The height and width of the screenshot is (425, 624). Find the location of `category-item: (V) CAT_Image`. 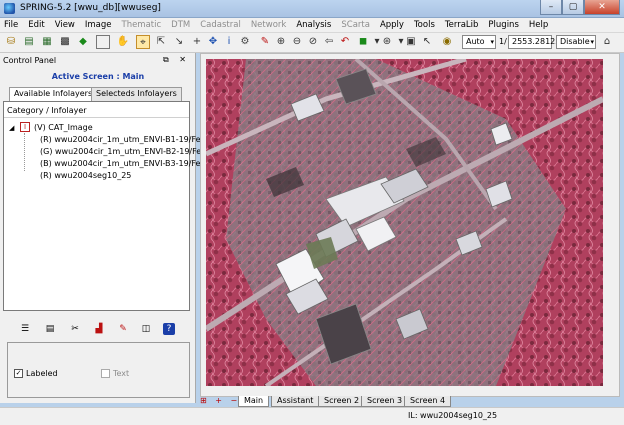

category-item: (V) CAT_Image is located at coordinates (63, 127).